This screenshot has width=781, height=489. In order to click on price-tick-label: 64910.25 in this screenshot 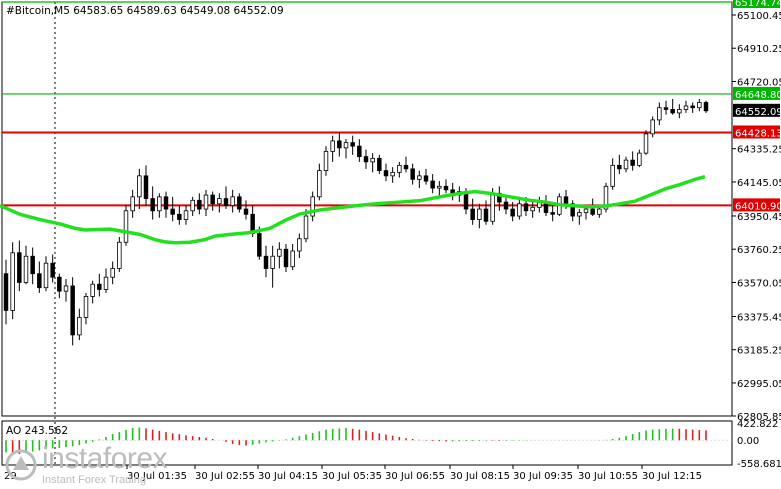, I will do `click(759, 49)`.